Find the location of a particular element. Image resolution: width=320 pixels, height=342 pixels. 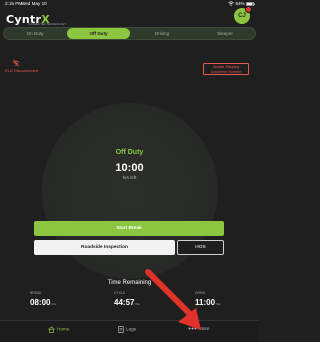

nav-home: Home is located at coordinates (58, 329).